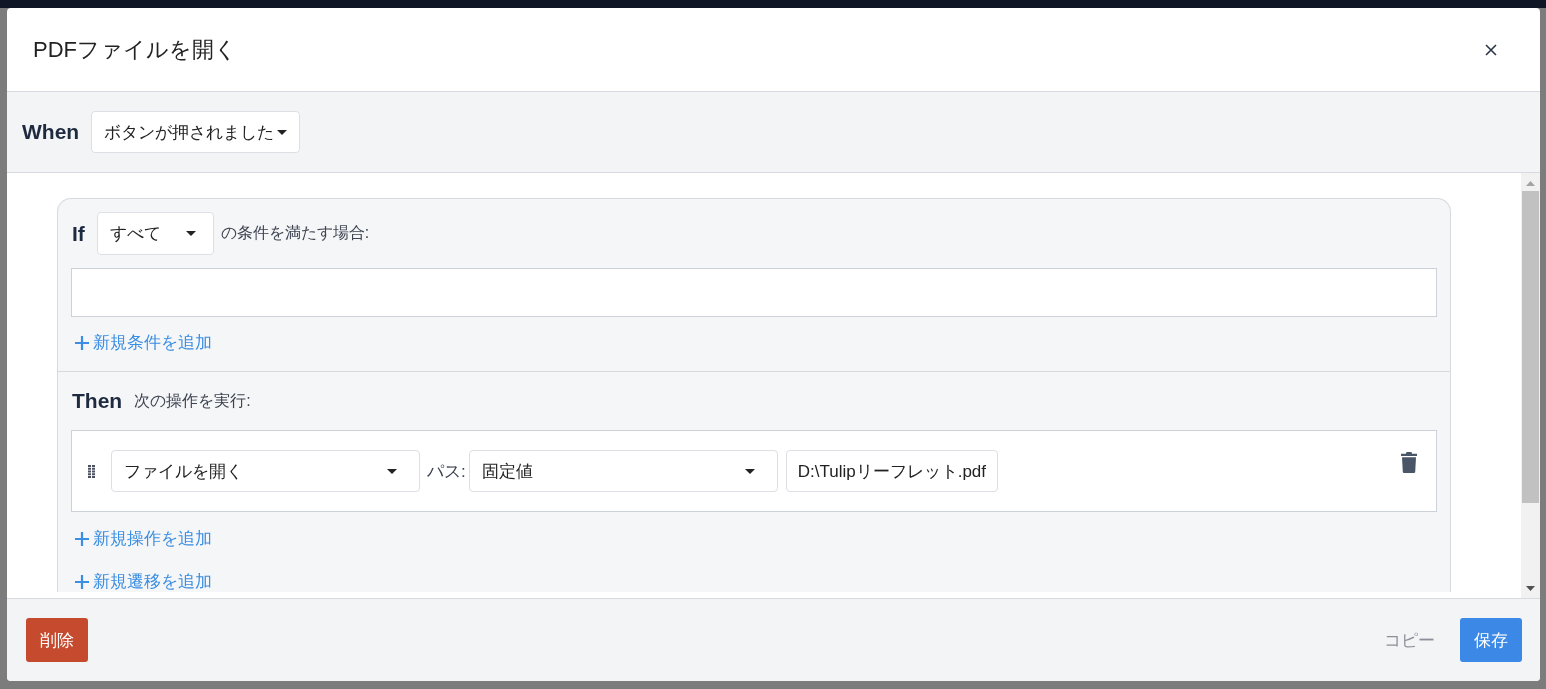  What do you see at coordinates (1491, 640) in the screenshot?
I see `save-button: 保存` at bounding box center [1491, 640].